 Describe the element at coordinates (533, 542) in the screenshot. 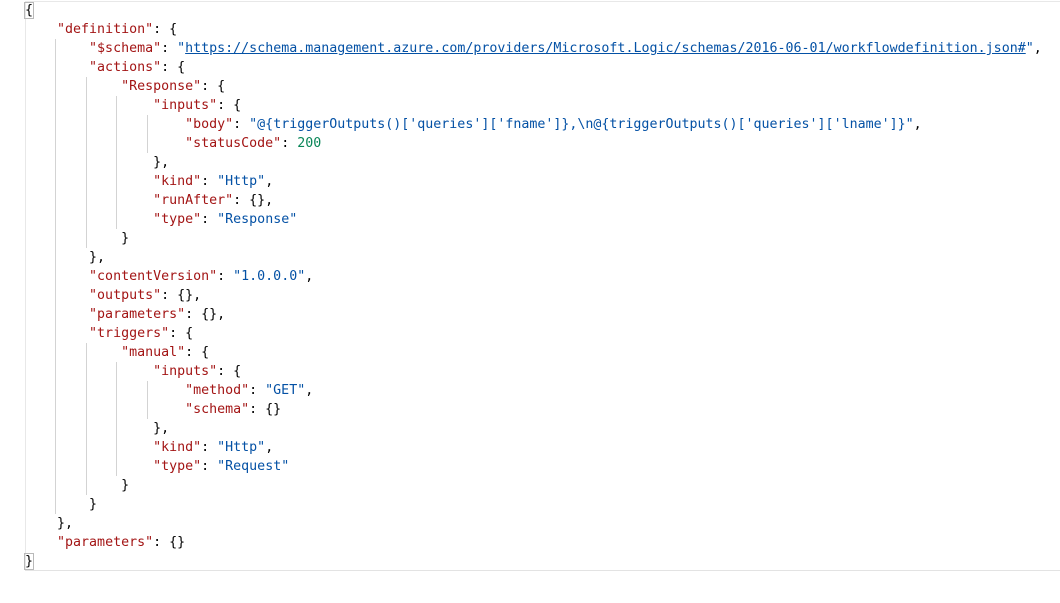

I see `code-line: "parameters": {}` at that location.